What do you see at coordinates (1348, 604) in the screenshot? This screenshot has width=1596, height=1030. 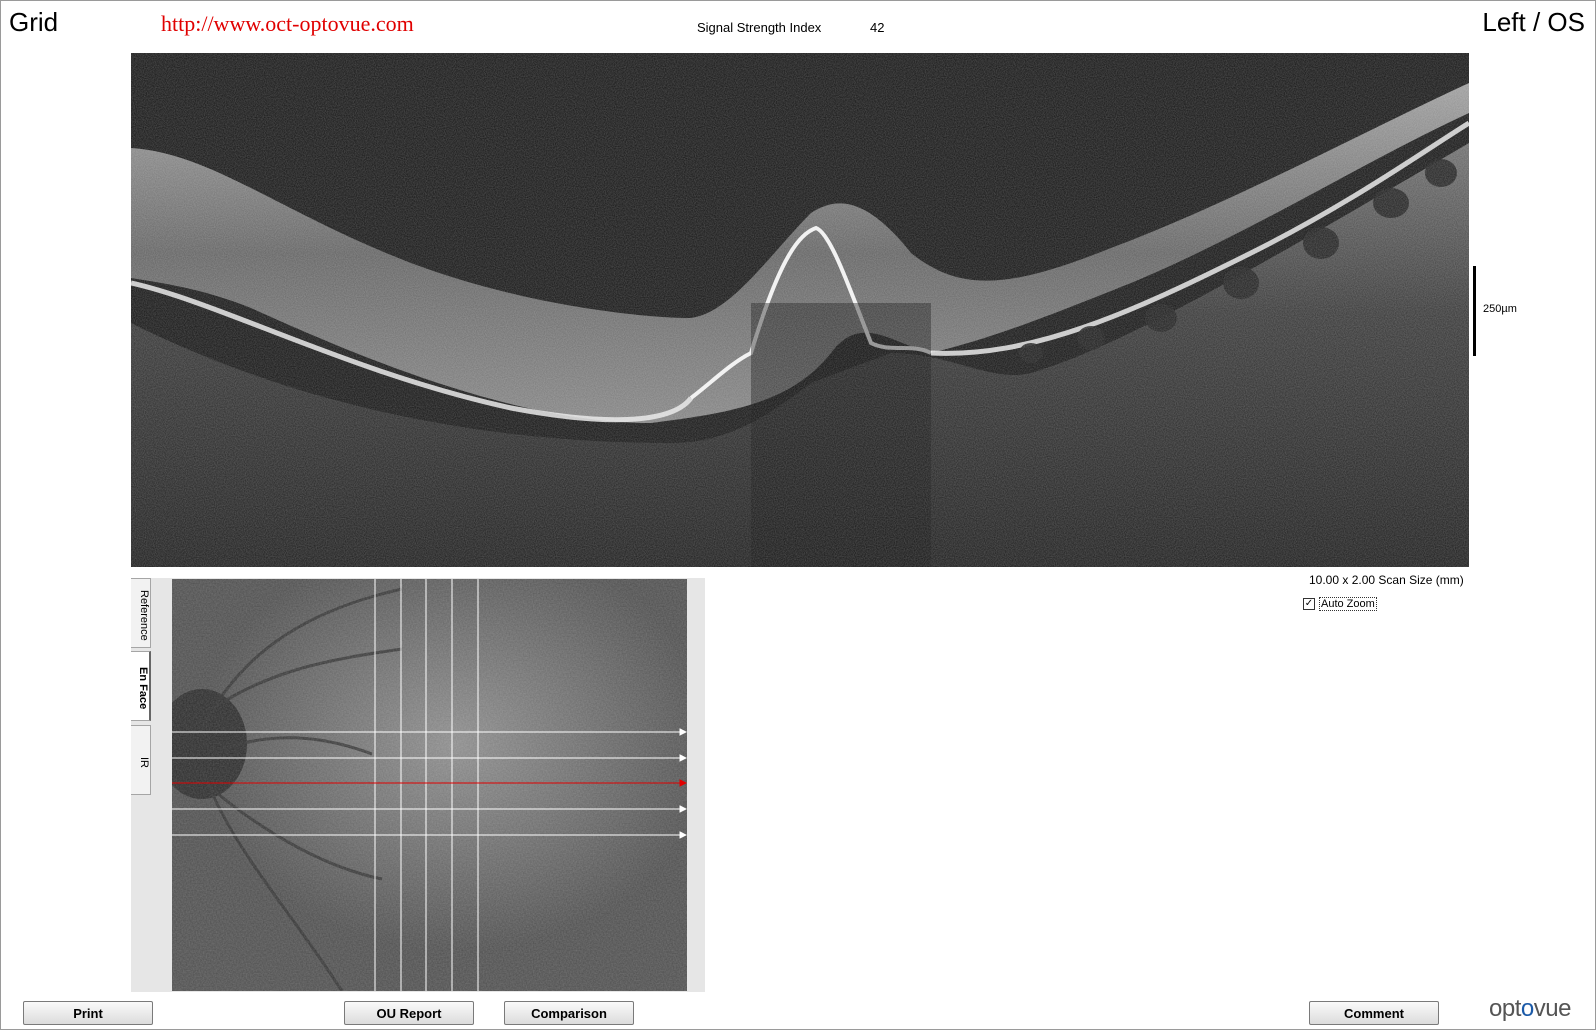 I see `auto-zoom-label: Auto Zoom` at bounding box center [1348, 604].